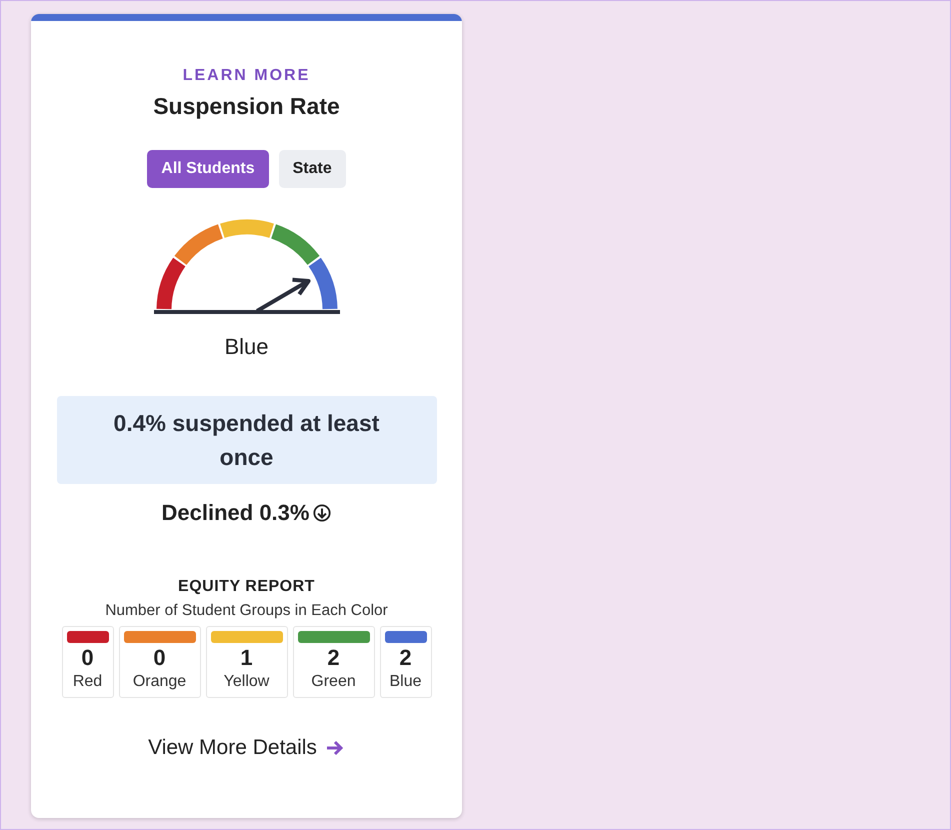  What do you see at coordinates (246, 440) in the screenshot?
I see `summary-banner: 0.4% suspended at least once` at bounding box center [246, 440].